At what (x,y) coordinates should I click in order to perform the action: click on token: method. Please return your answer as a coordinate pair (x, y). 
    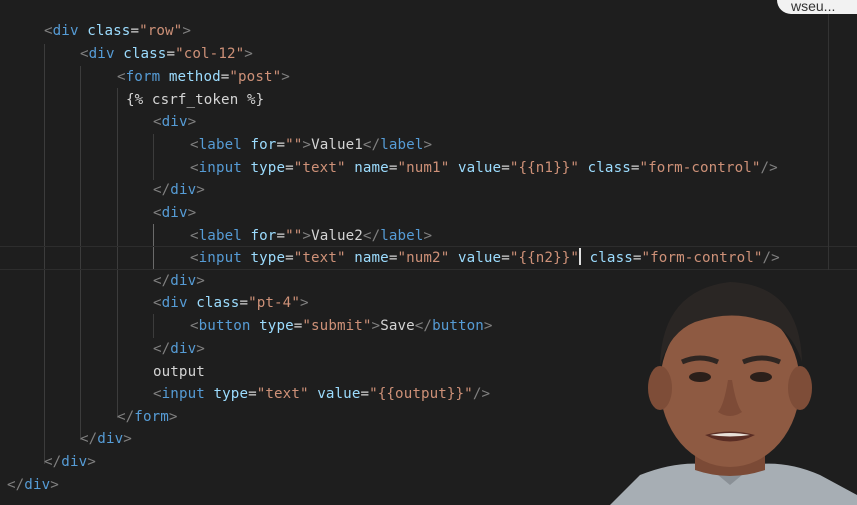
    Looking at the image, I should click on (190, 77).